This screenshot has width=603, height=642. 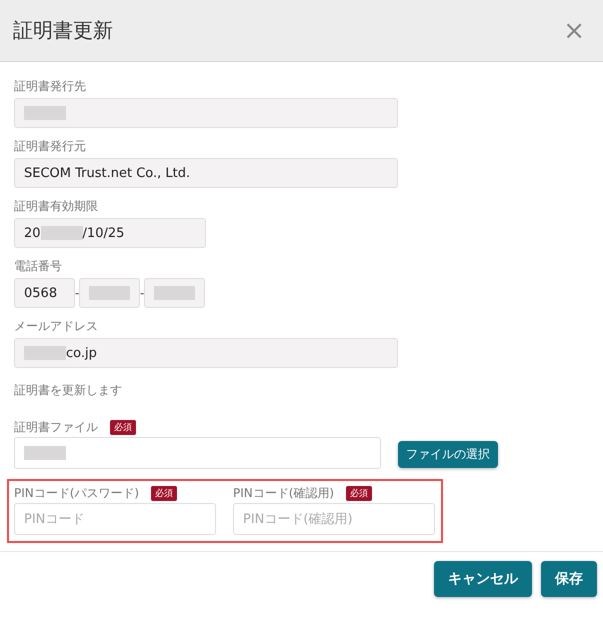 I want to click on field-label: 証明書ファイル, so click(x=56, y=427).